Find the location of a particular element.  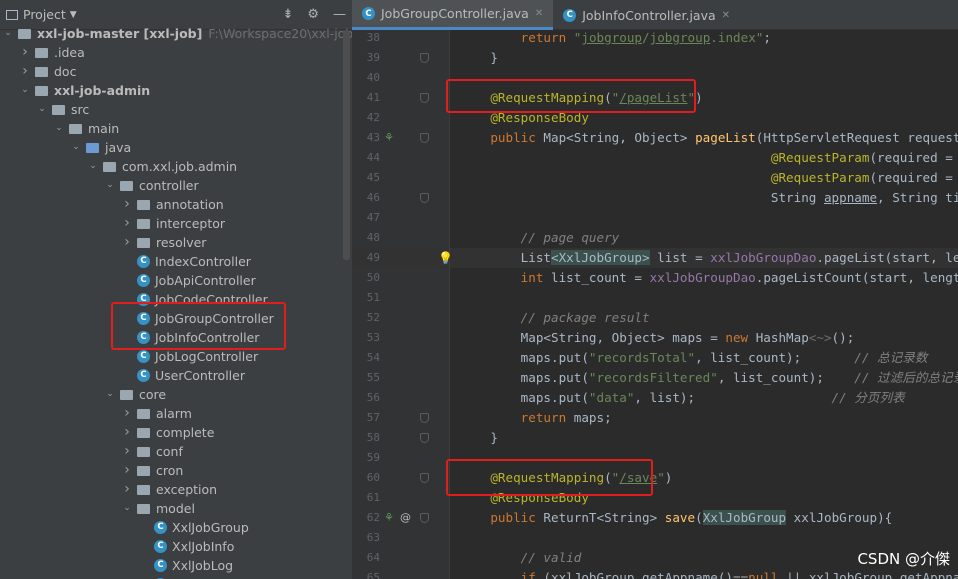

tree-item: › interceptor is located at coordinates (173, 223).